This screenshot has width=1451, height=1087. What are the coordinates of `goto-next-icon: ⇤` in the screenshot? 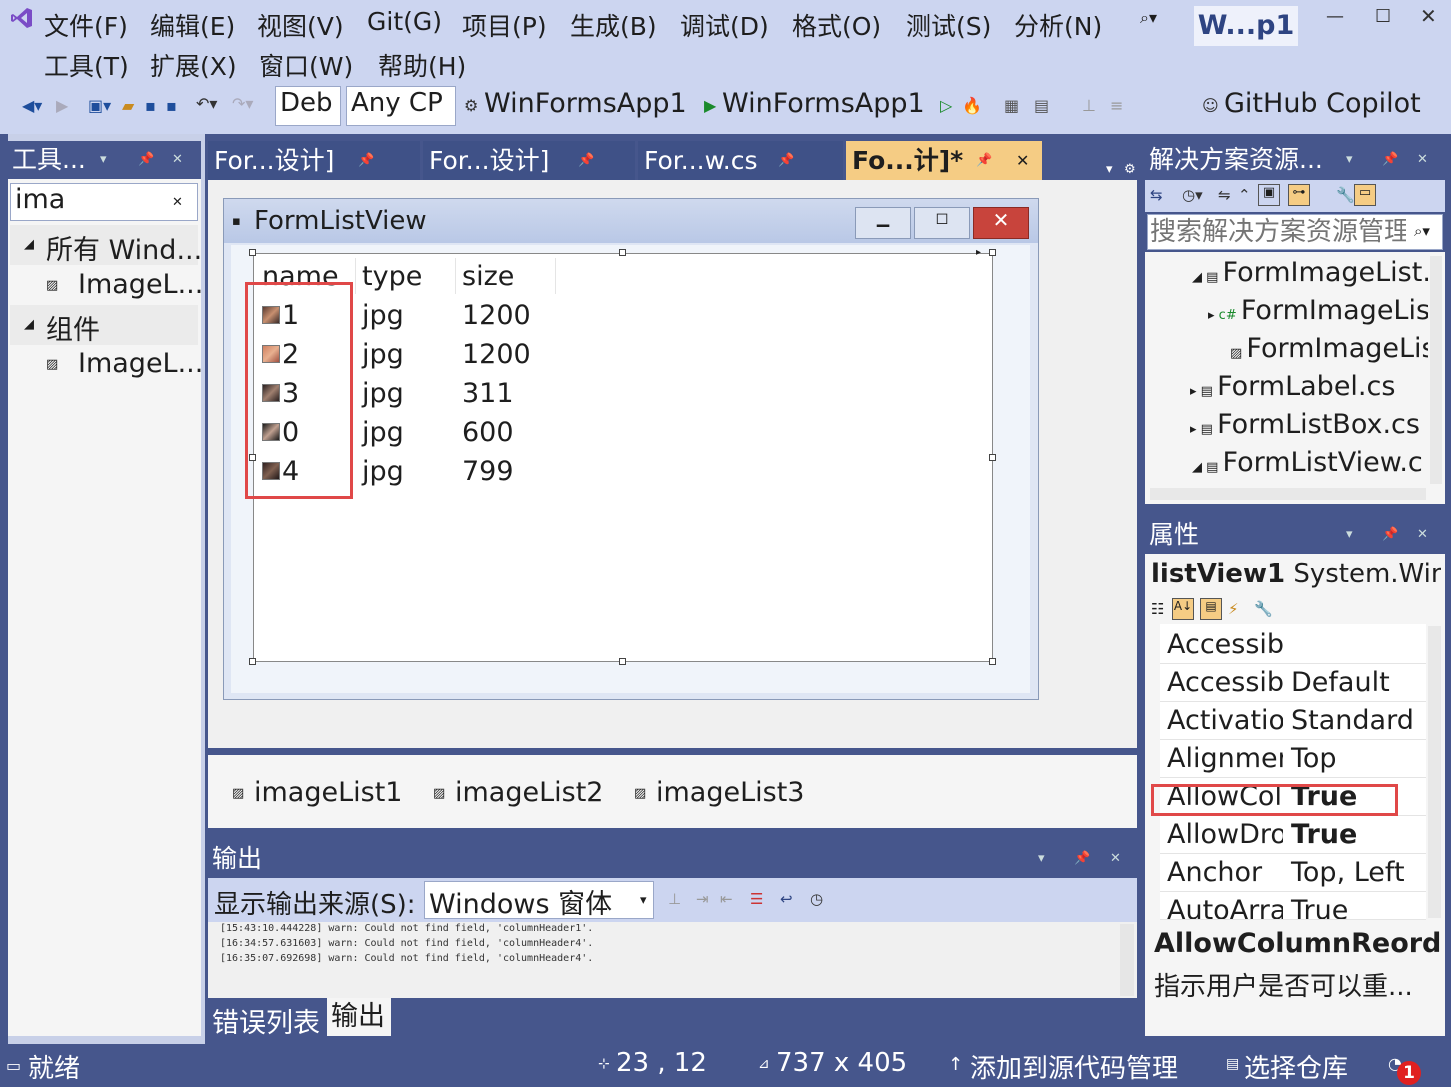 It's located at (726, 899).